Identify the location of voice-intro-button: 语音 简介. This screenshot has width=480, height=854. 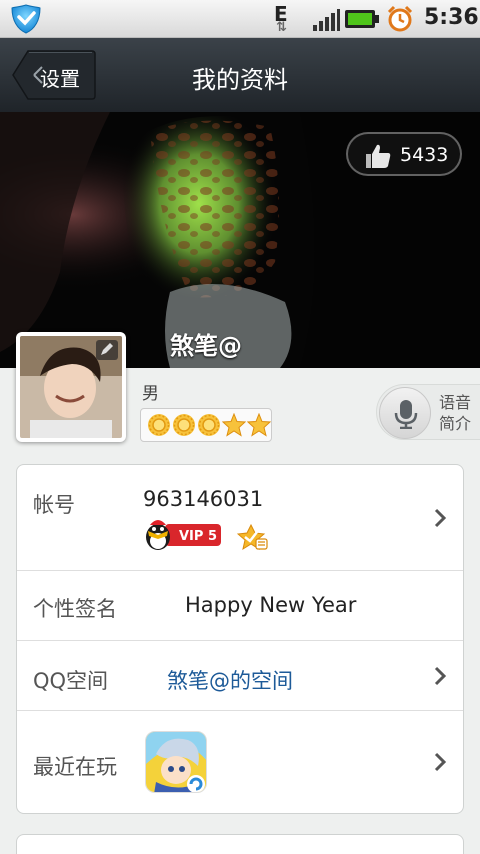
(428, 412).